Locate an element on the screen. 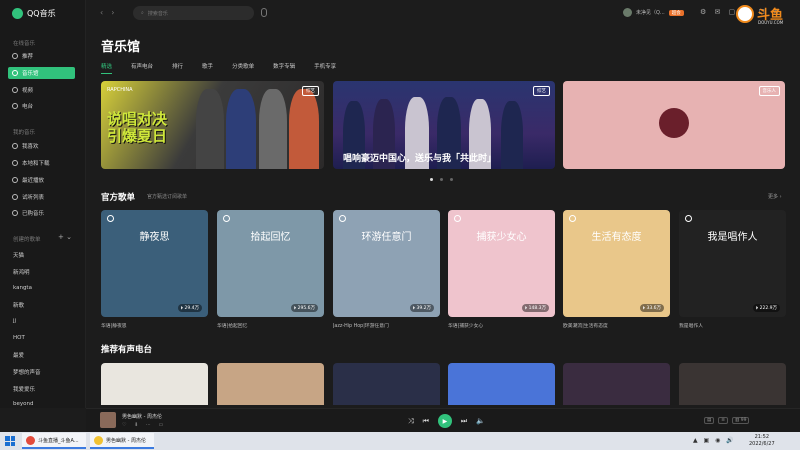 This screenshot has height=450, width=800. tab-featured: 精选 is located at coordinates (107, 68).